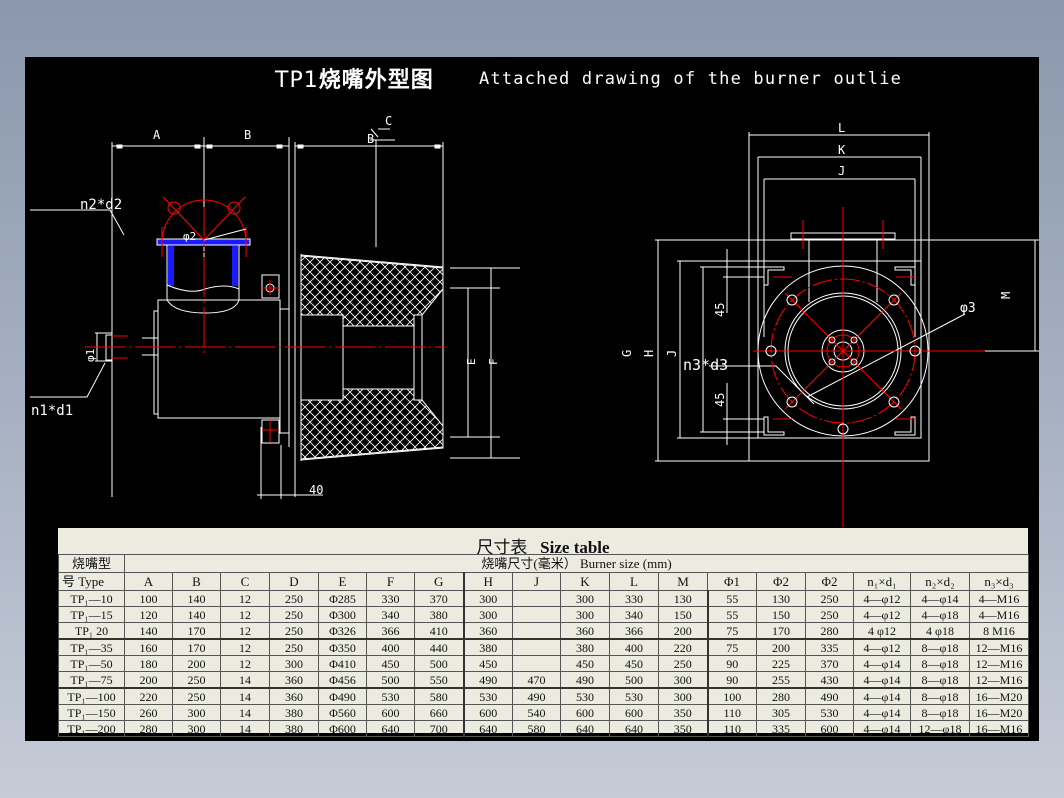  Describe the element at coordinates (720, 310) in the screenshot. I see `label-45-top: 45` at that location.